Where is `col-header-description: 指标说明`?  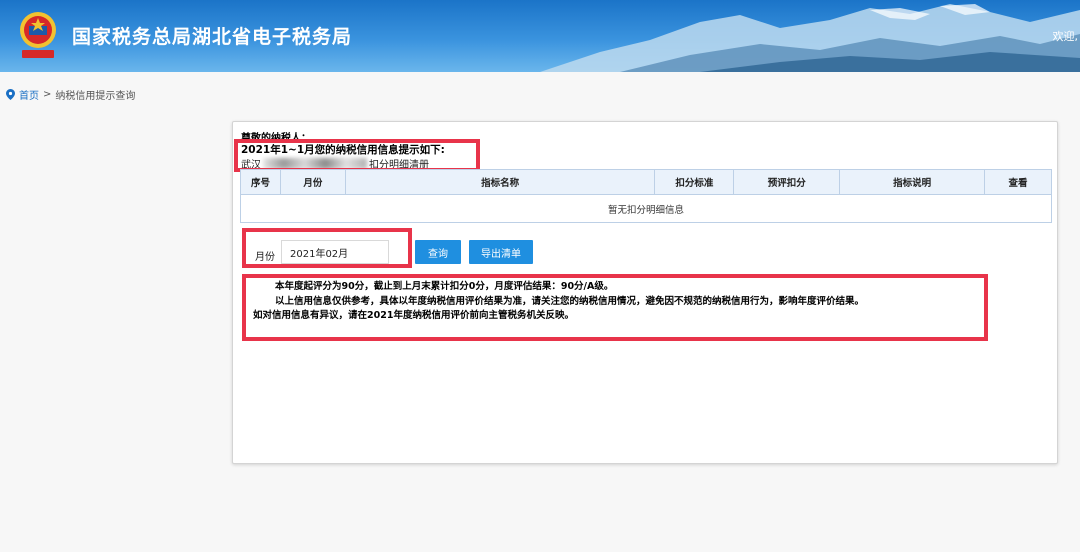 col-header-description: 指标说明 is located at coordinates (912, 182).